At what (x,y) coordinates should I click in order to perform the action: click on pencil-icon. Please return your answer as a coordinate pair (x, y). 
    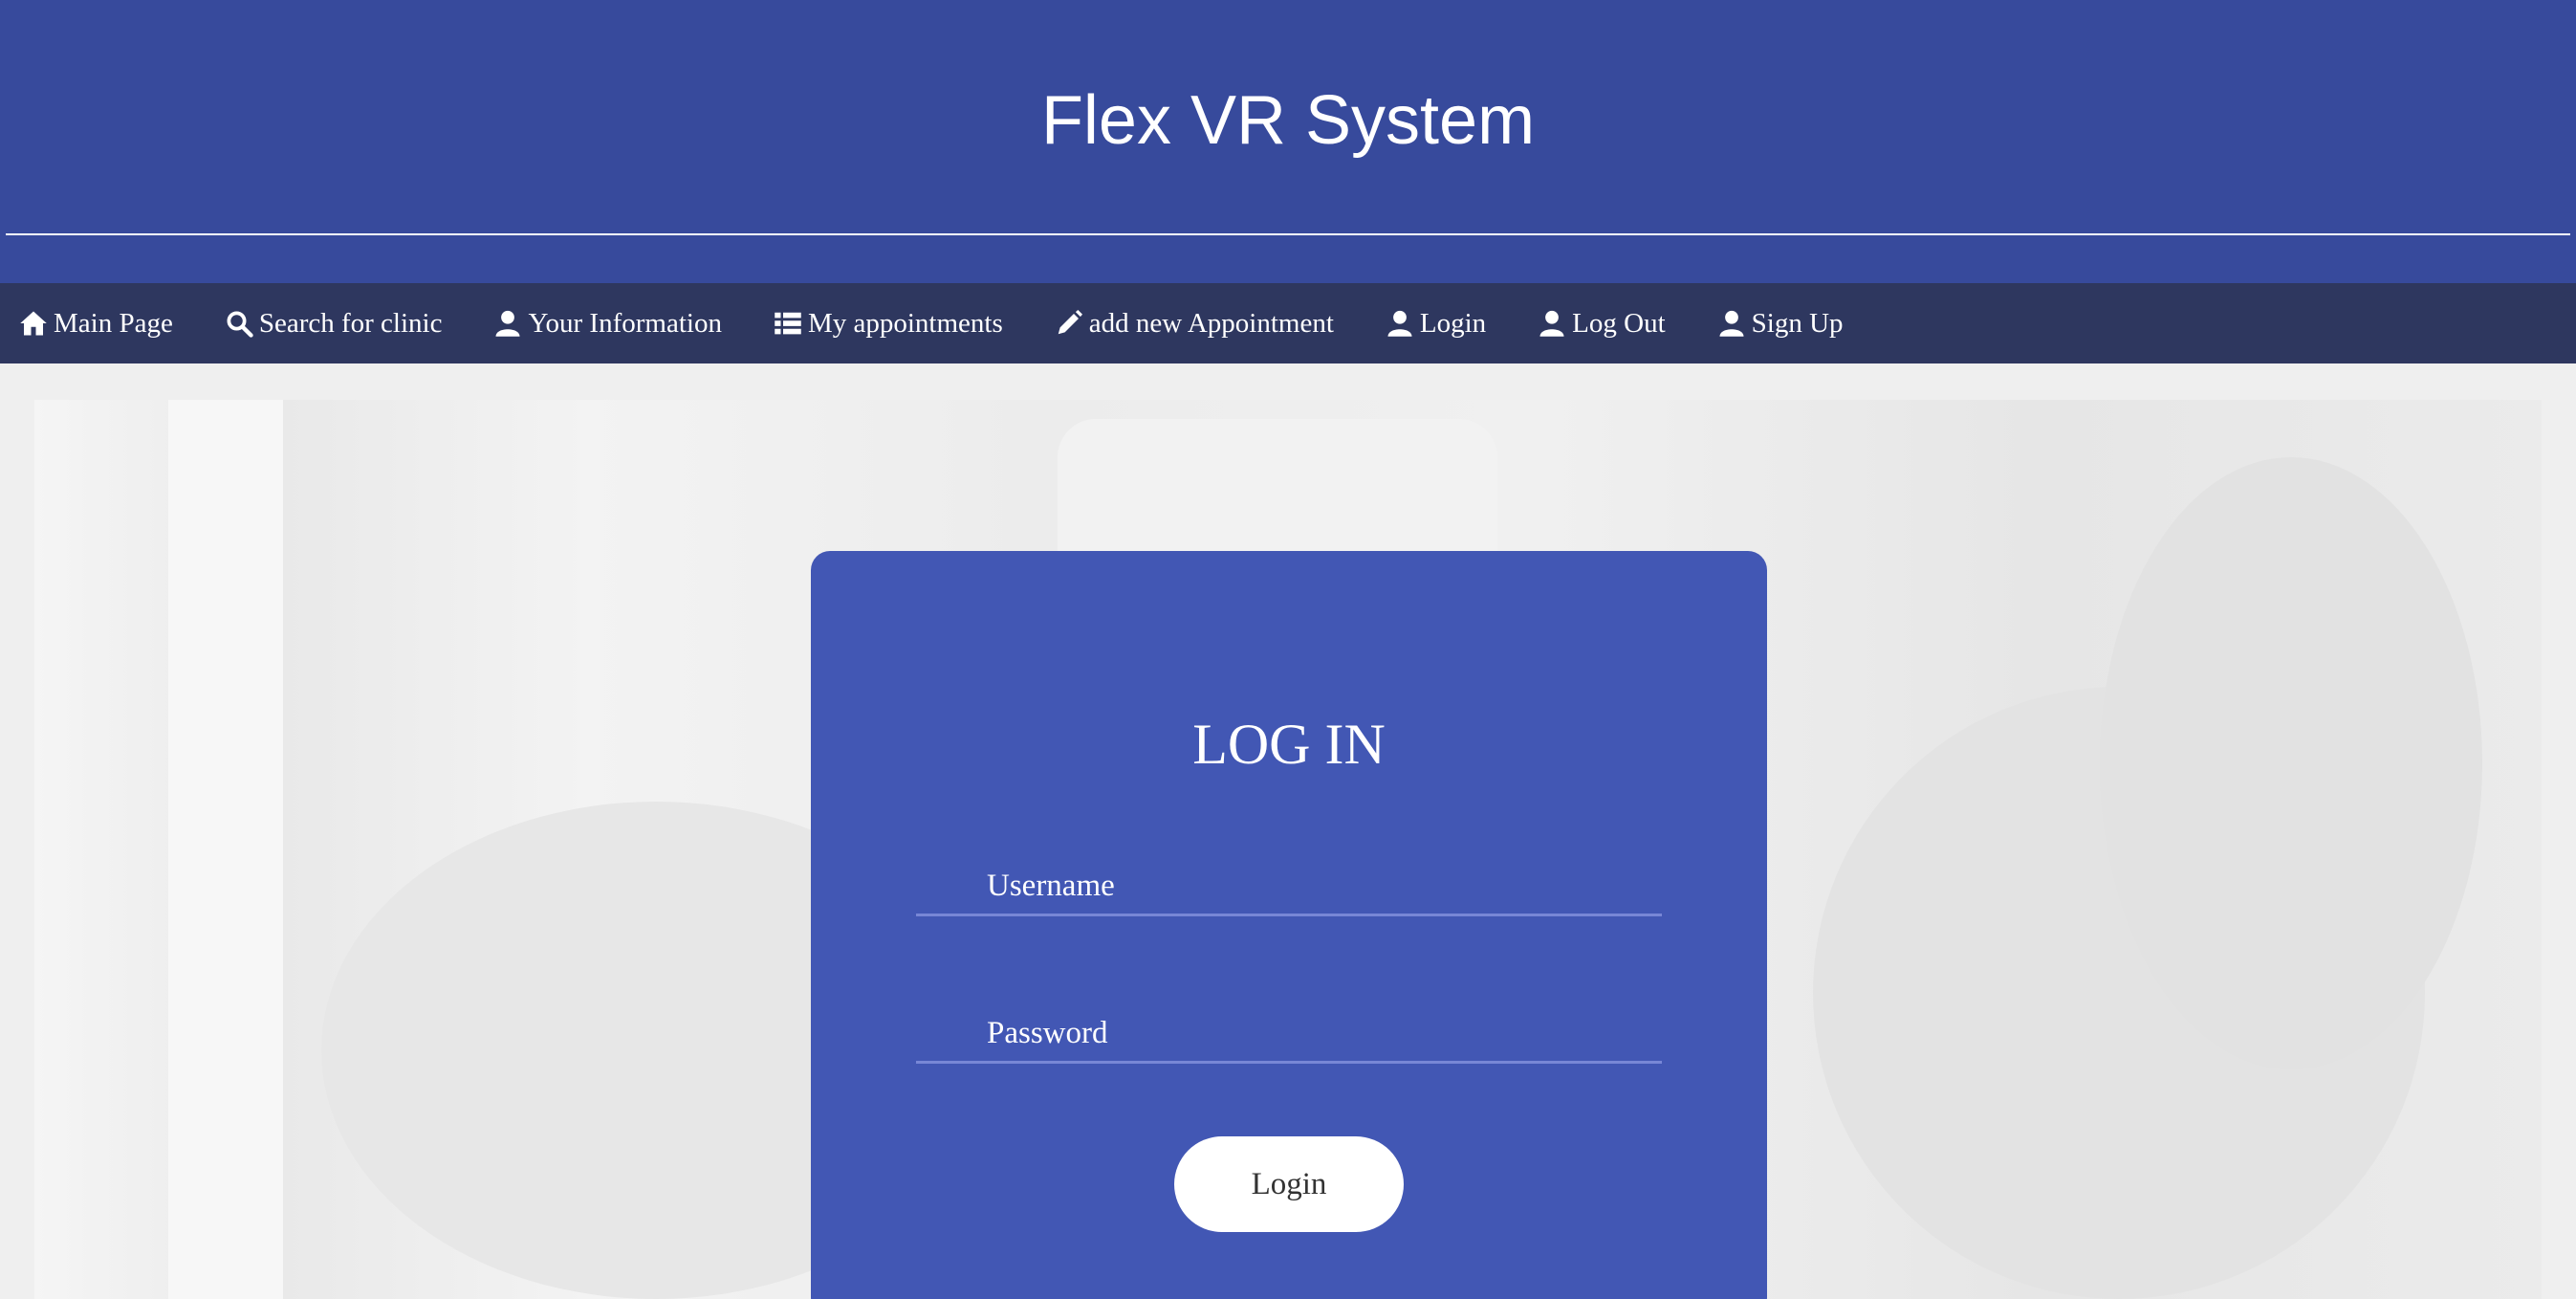
    Looking at the image, I should click on (1069, 323).